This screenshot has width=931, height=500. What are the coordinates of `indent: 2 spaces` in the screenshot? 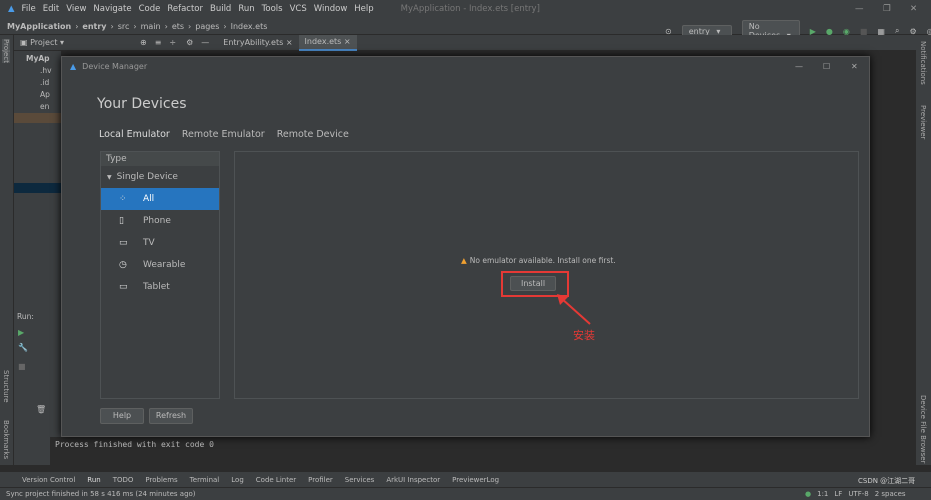 It's located at (890, 494).